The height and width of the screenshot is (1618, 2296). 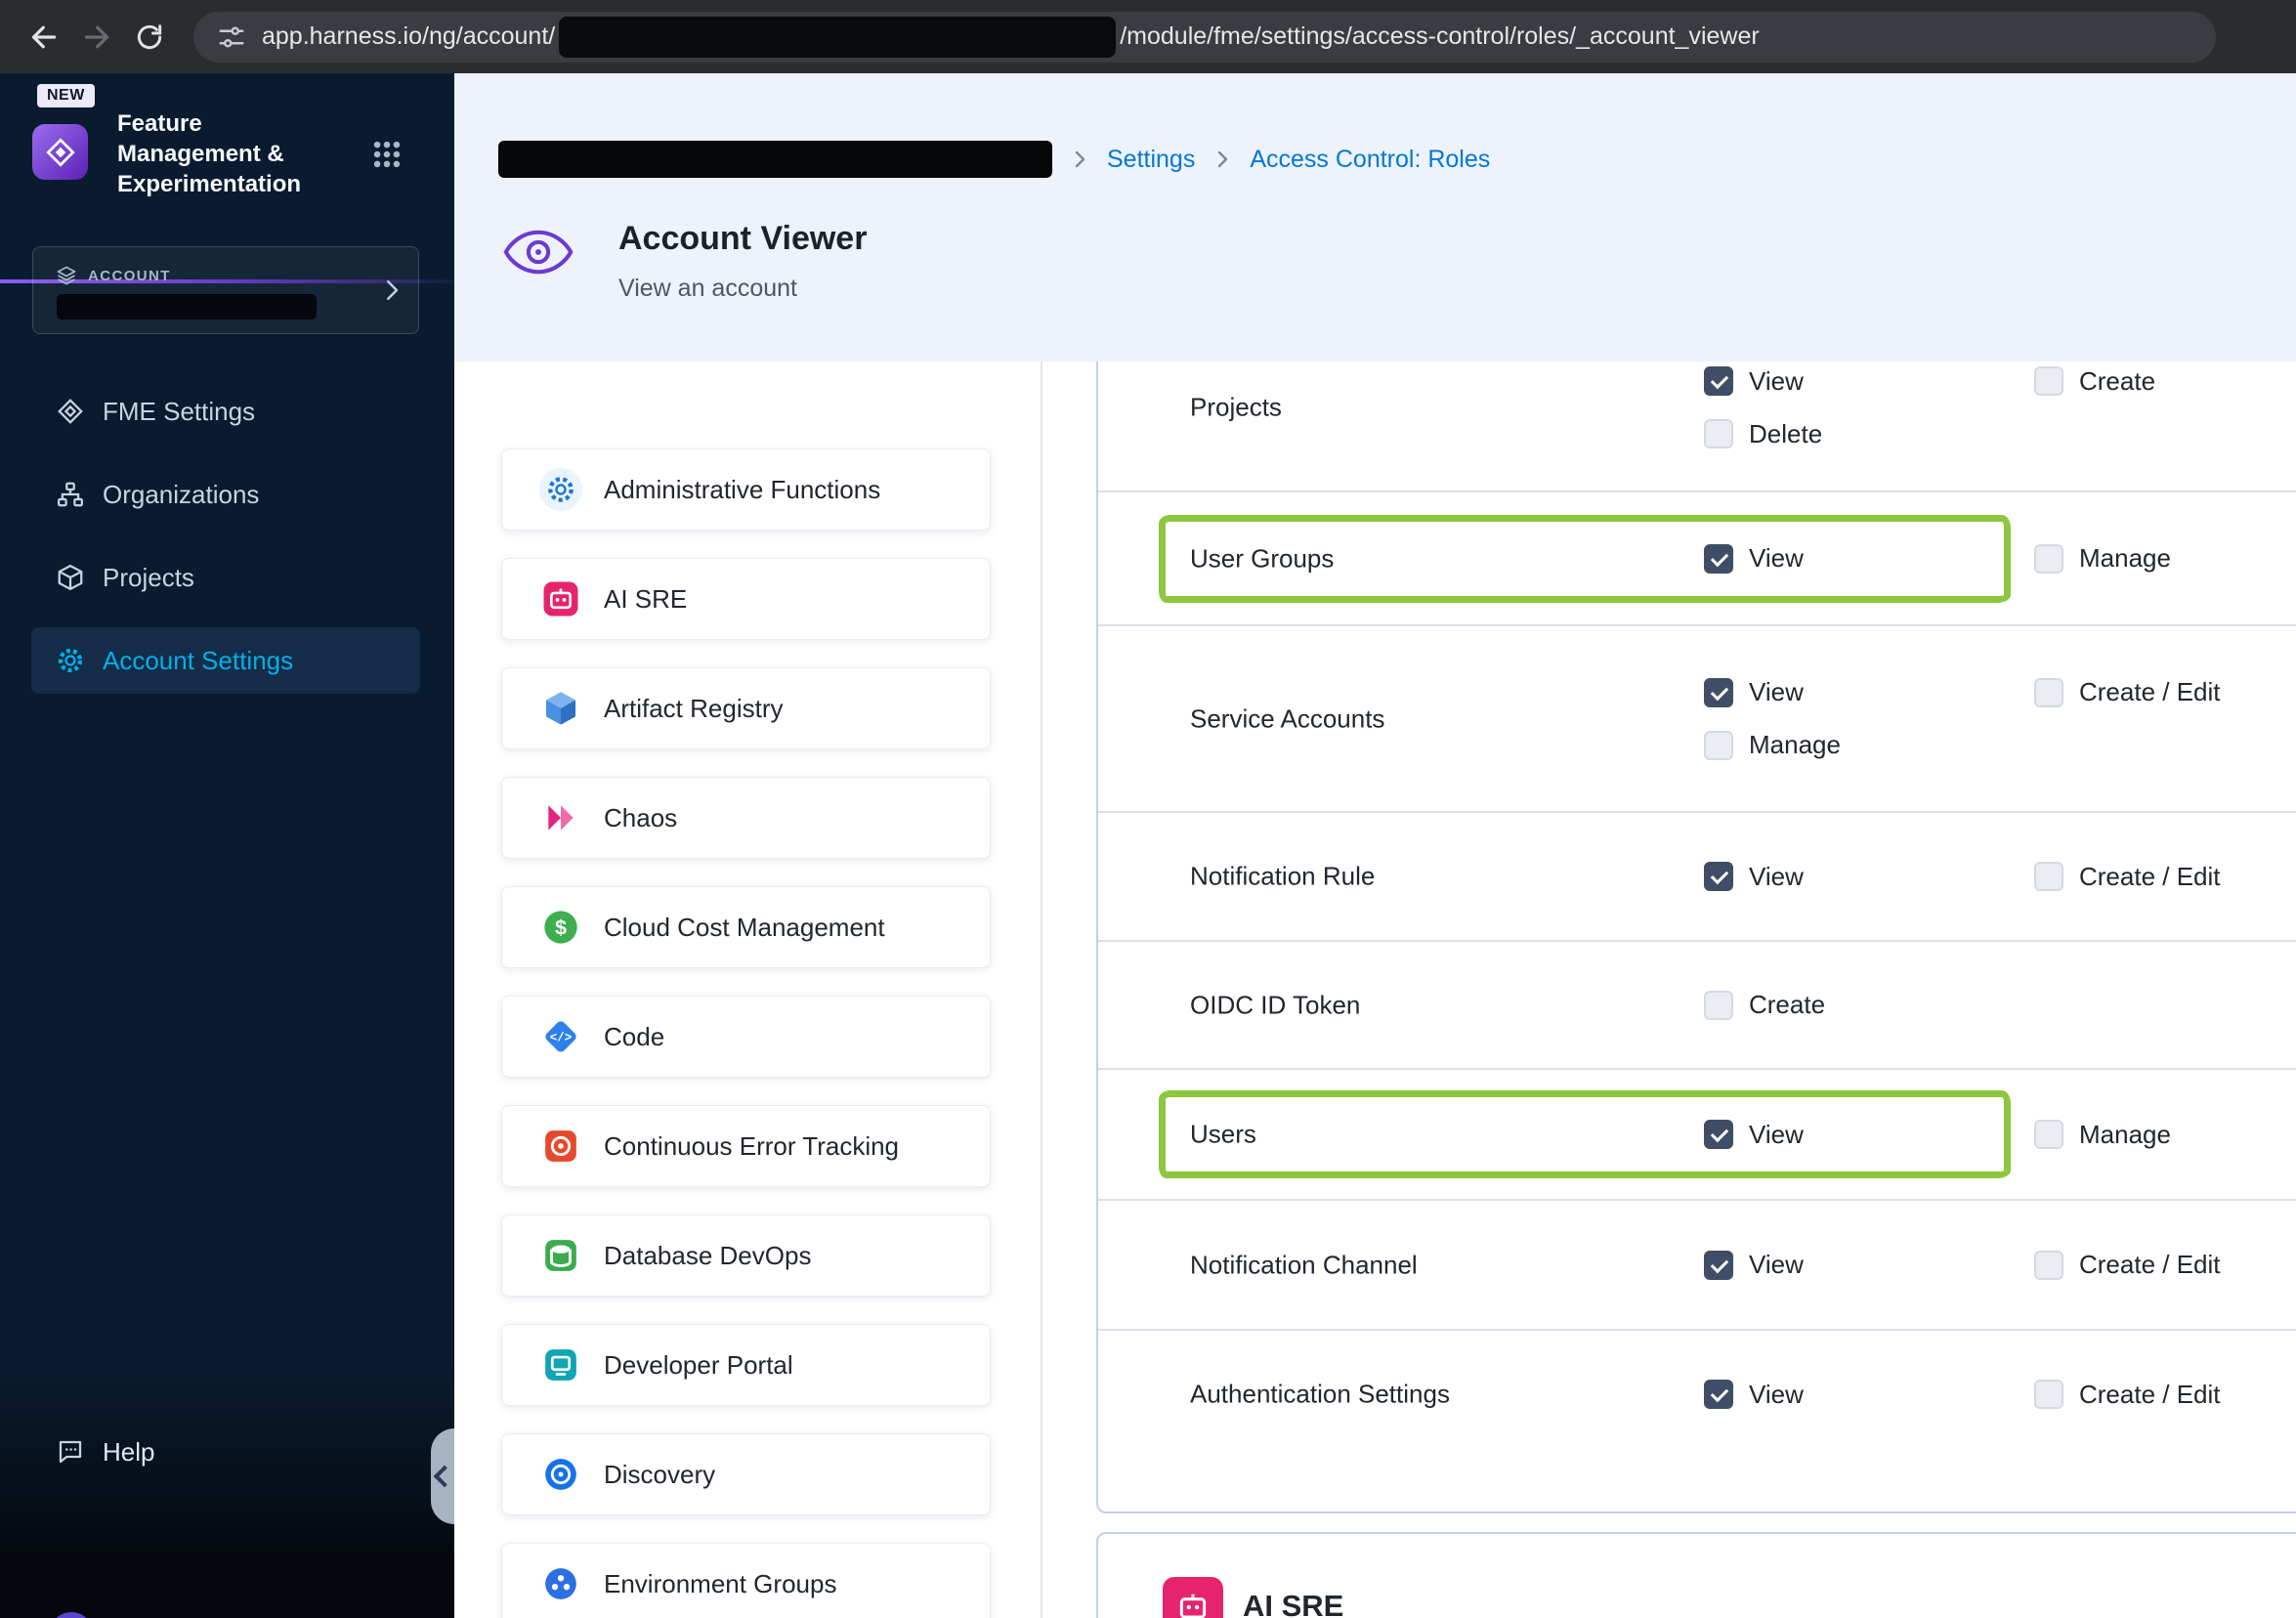 What do you see at coordinates (1263, 558) in the screenshot?
I see `permission-resource-name: User Groups` at bounding box center [1263, 558].